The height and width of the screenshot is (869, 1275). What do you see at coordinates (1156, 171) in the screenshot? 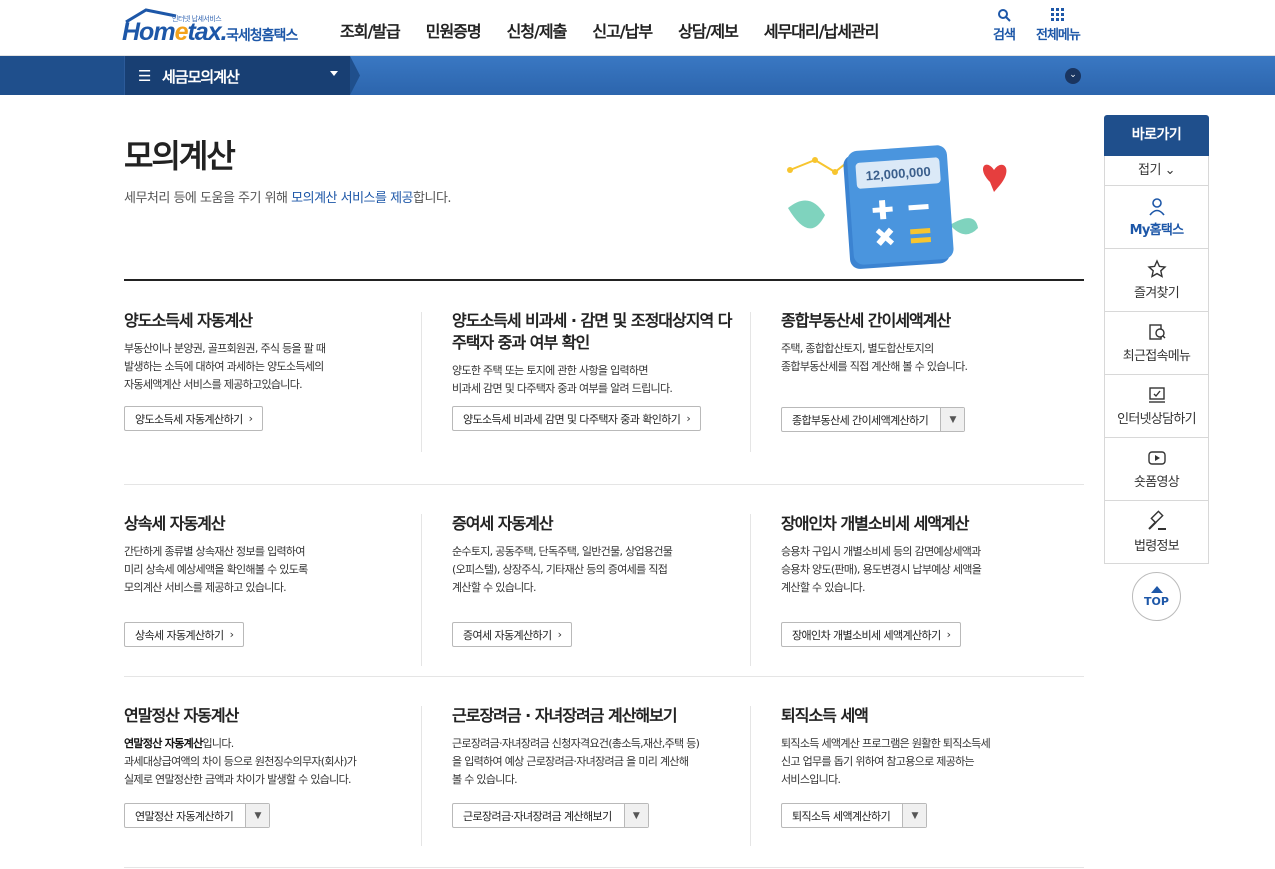
I see `quick-menu-fold-button: 접기 ⌄` at bounding box center [1156, 171].